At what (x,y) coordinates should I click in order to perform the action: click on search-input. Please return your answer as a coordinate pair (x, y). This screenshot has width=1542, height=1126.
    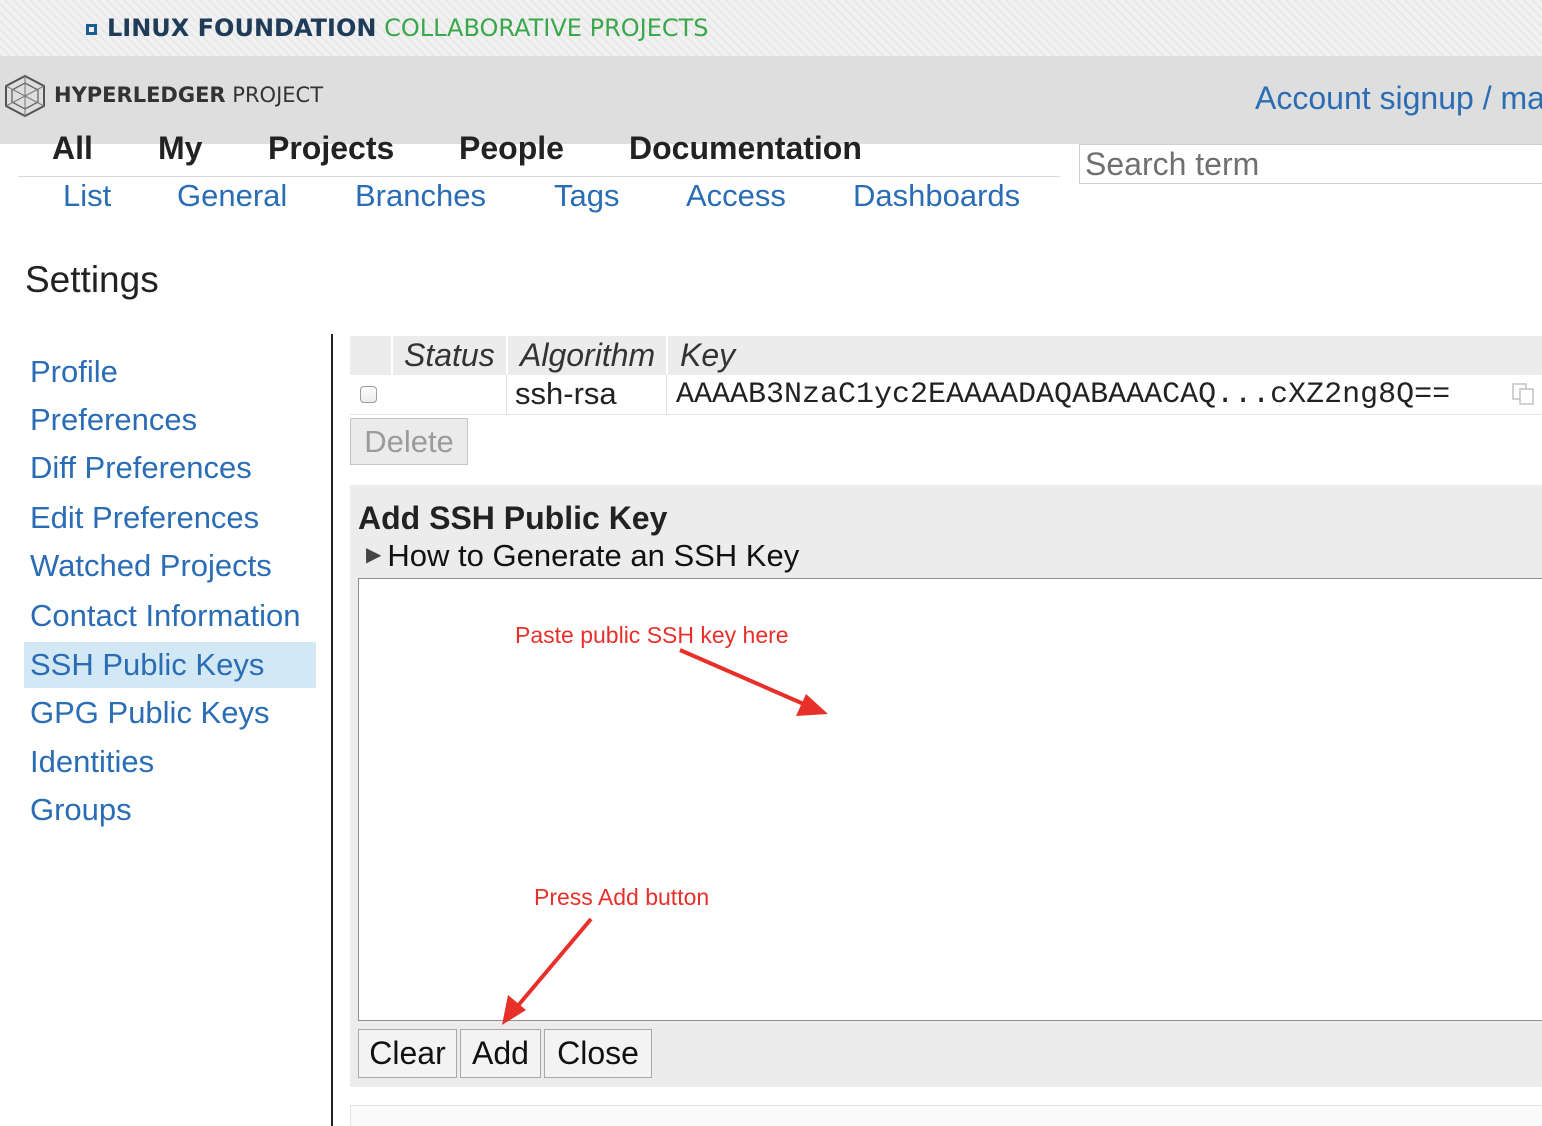
    Looking at the image, I should click on (1310, 164).